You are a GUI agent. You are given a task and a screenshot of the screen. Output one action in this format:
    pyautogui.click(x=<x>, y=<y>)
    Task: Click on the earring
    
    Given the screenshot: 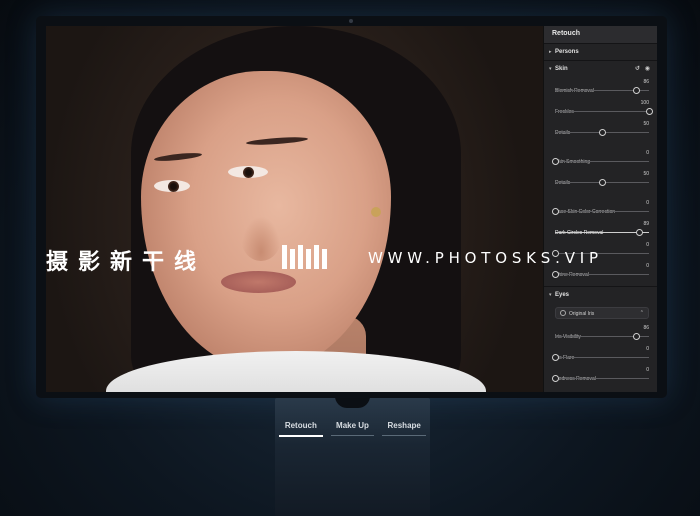 What is the action you would take?
    pyautogui.click(x=376, y=212)
    